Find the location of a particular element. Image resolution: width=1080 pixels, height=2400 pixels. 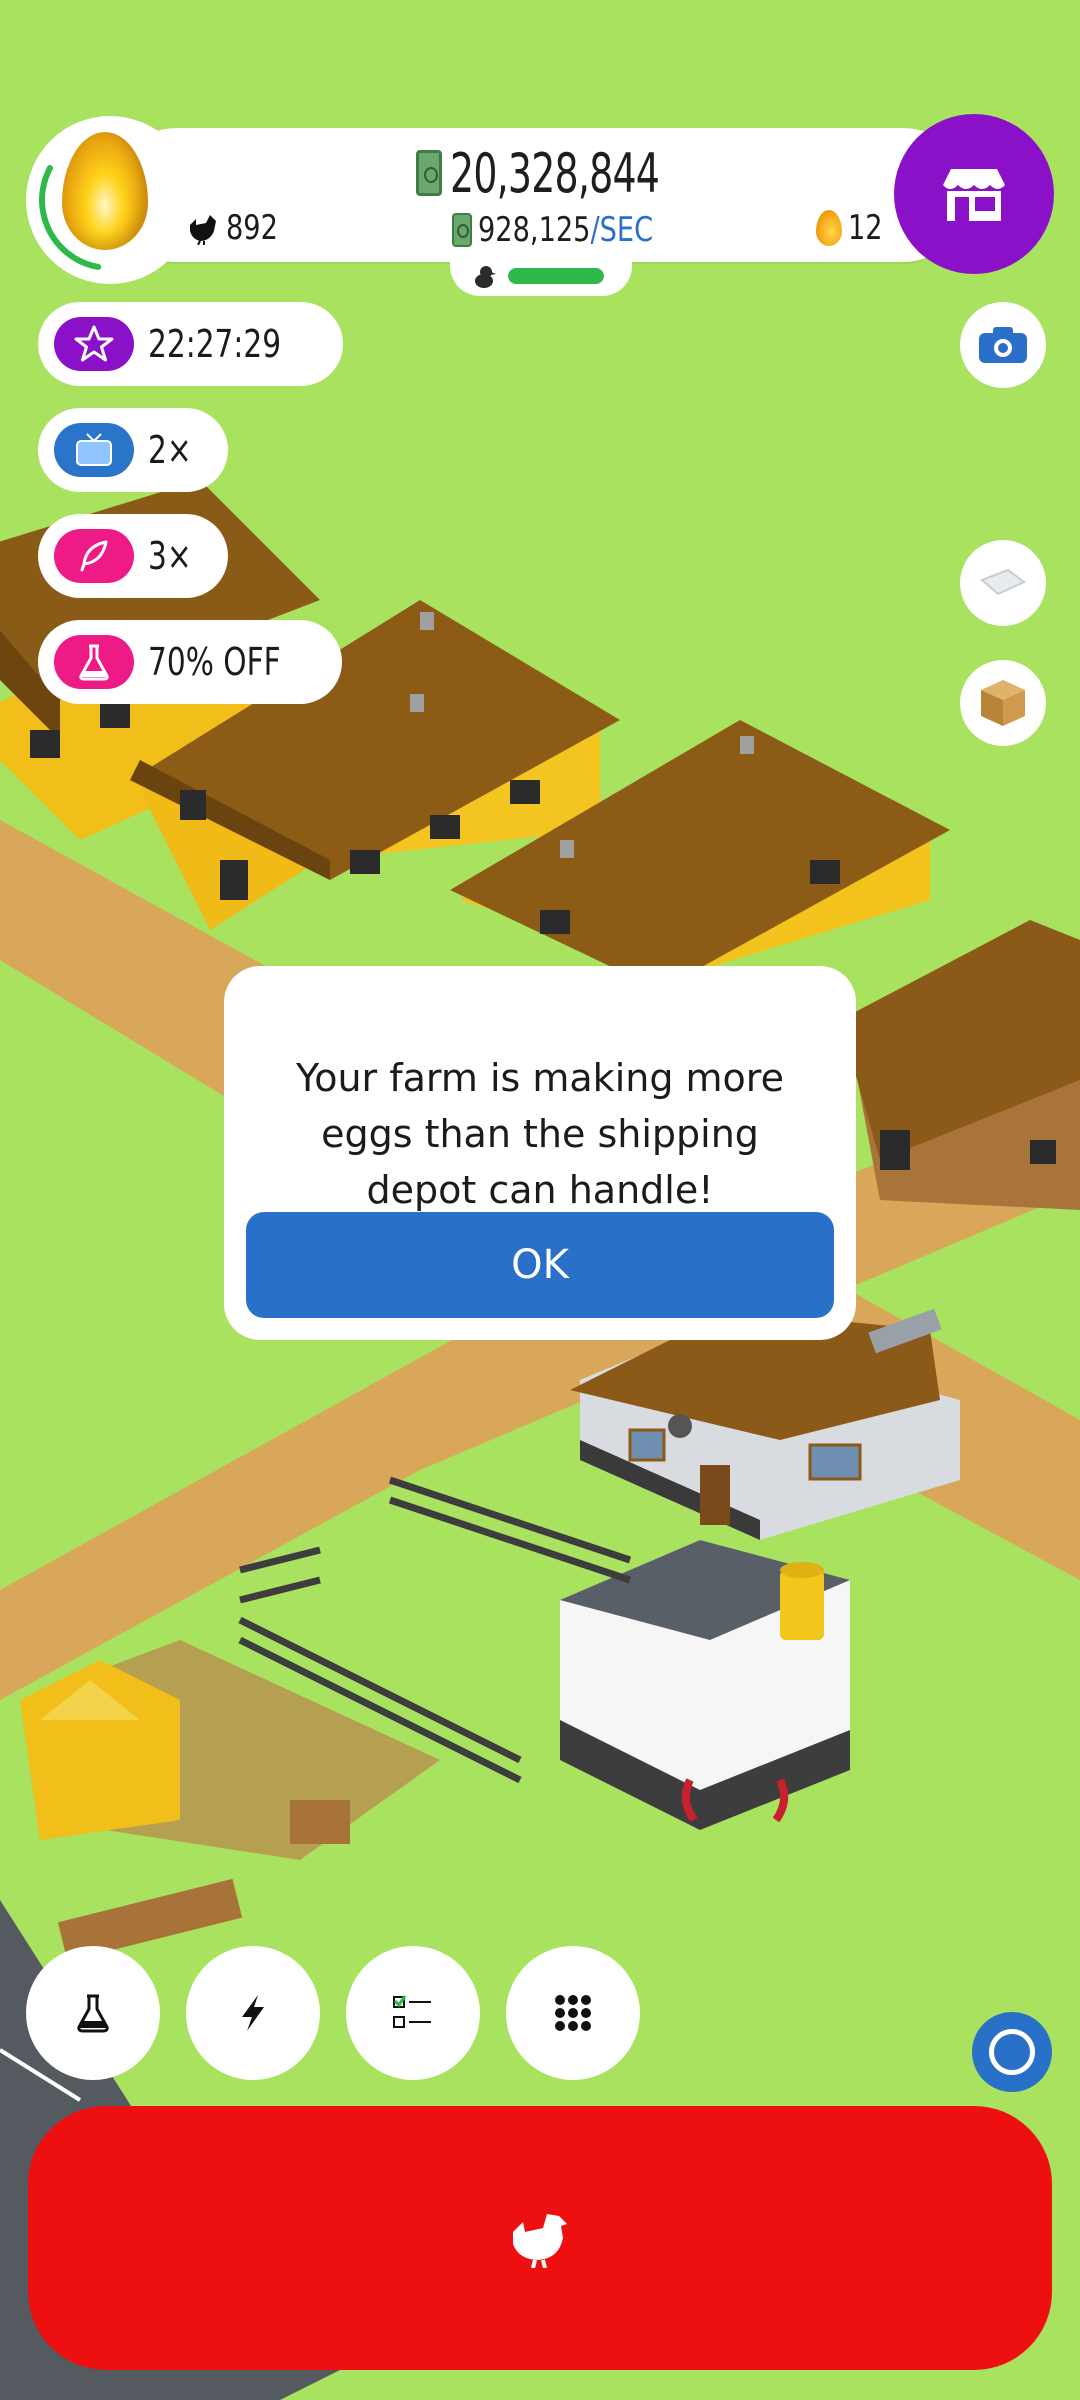

checklist-icon is located at coordinates (412, 2011).